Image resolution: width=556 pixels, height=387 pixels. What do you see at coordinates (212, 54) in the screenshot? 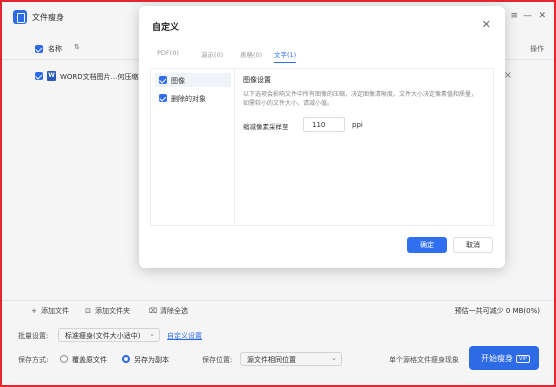
I see `tab-presentation: 演示(0)` at bounding box center [212, 54].